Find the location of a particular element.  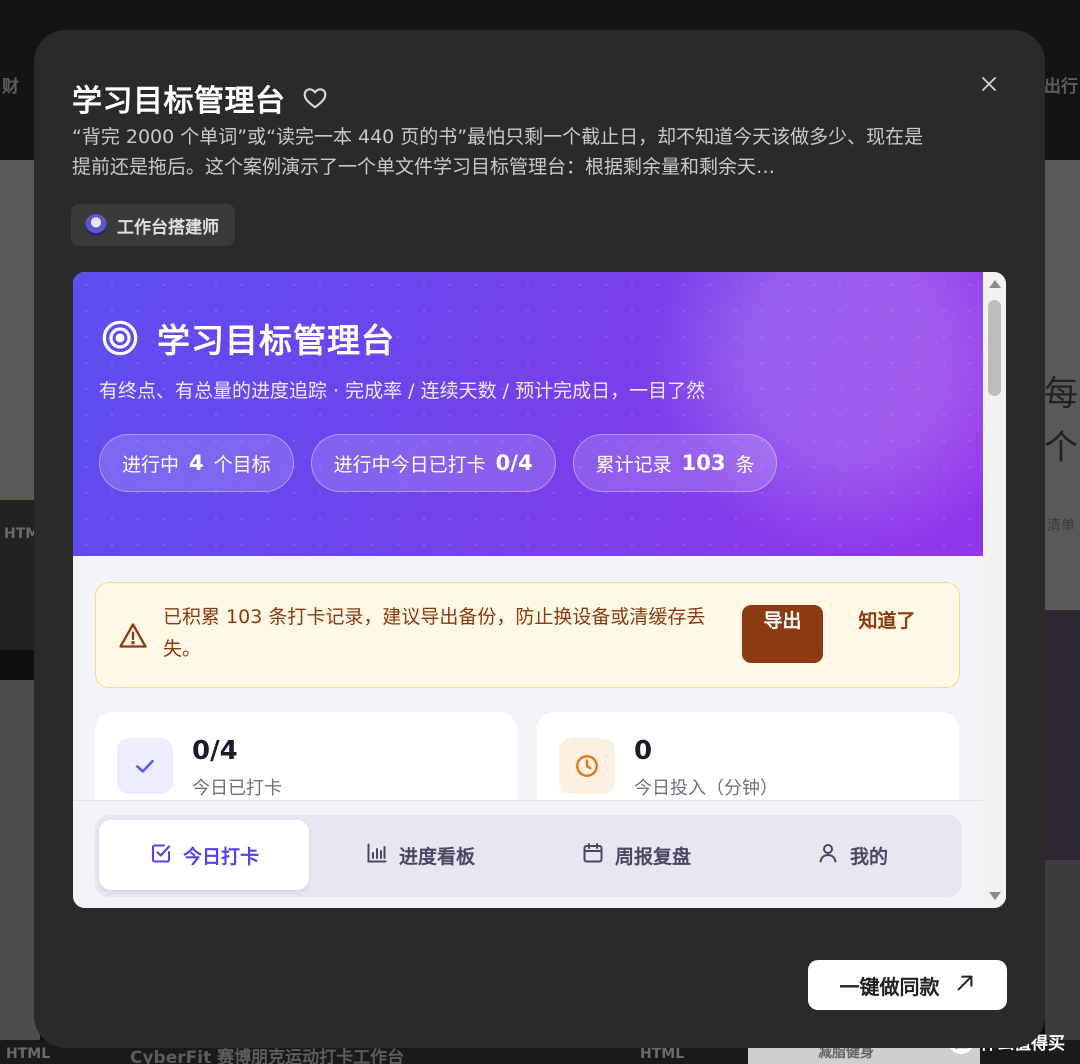

stat-label: 今日已打卡 is located at coordinates (237, 788).